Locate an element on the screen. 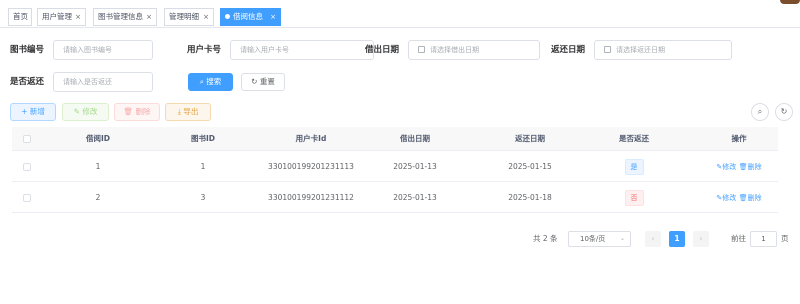 The image size is (800, 304). chevron-right-icon: › is located at coordinates (701, 238).